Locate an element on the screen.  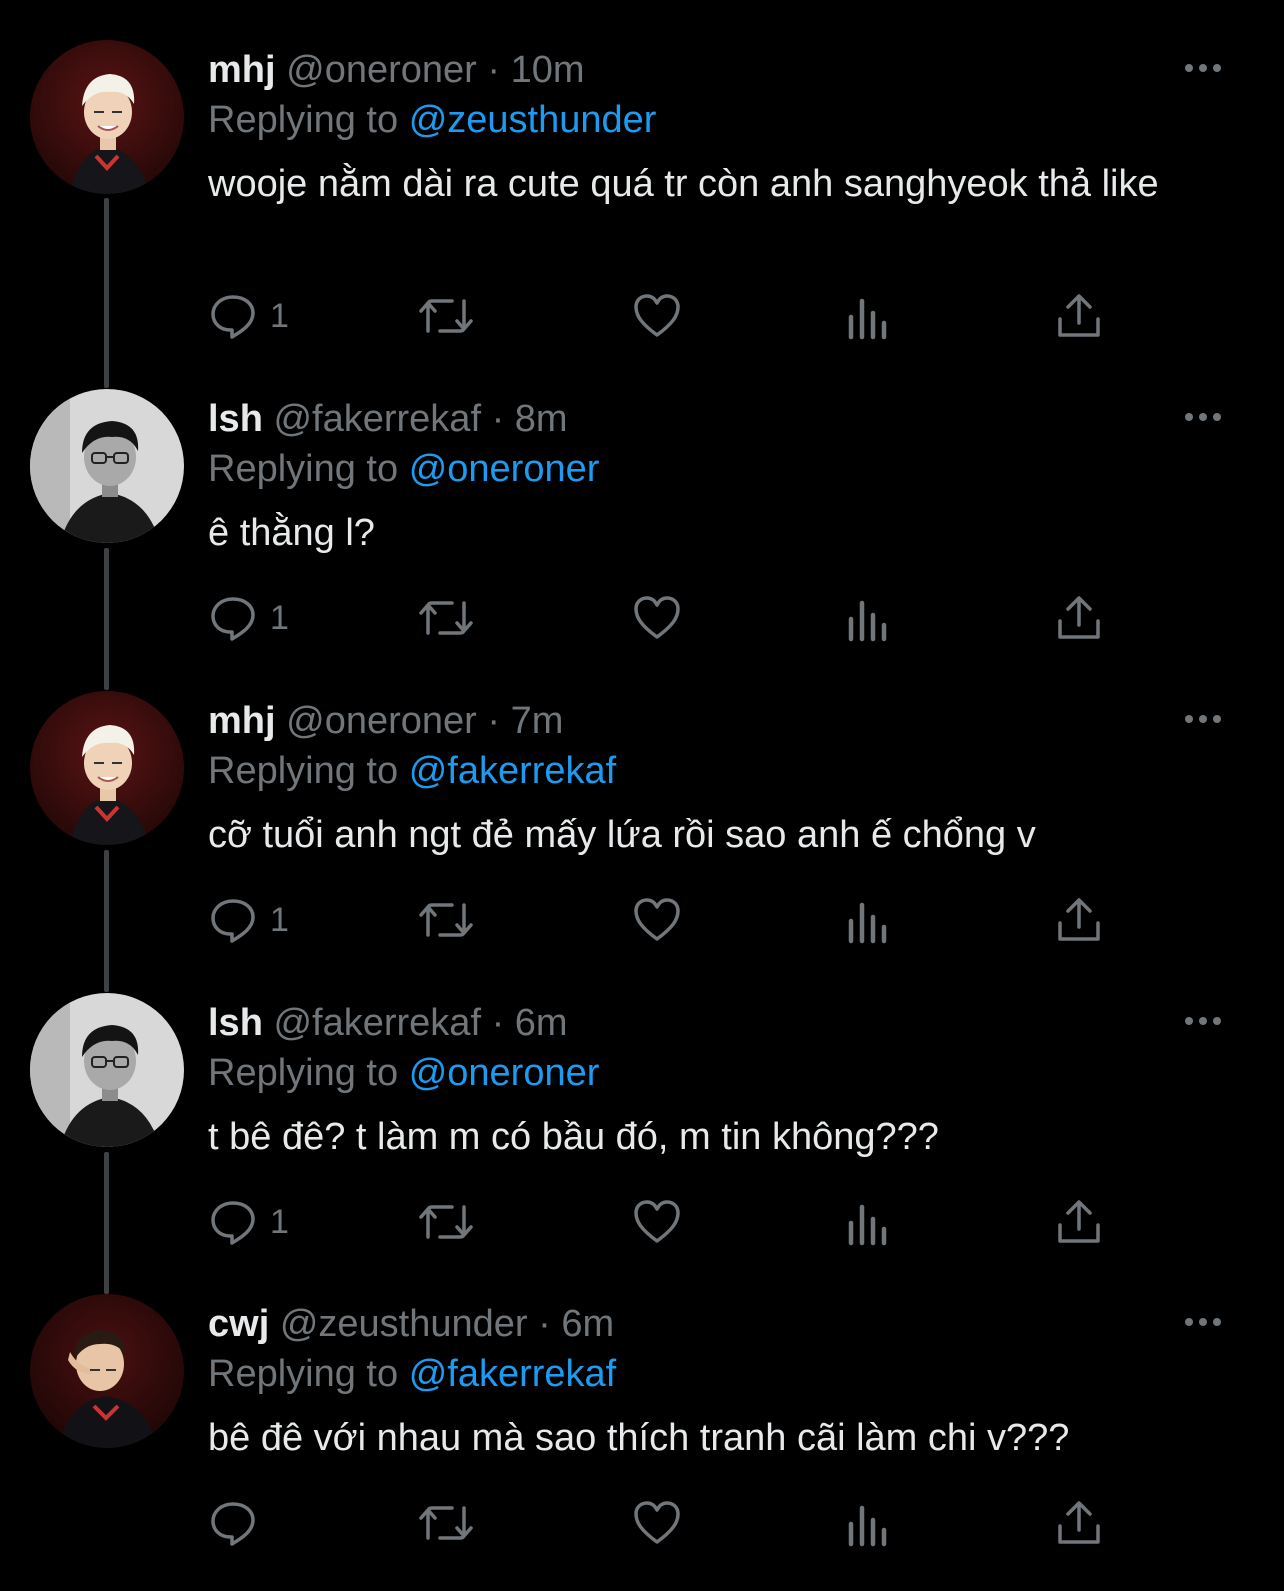
replying-to: Replying to @oneroner is located at coordinates (403, 1073).